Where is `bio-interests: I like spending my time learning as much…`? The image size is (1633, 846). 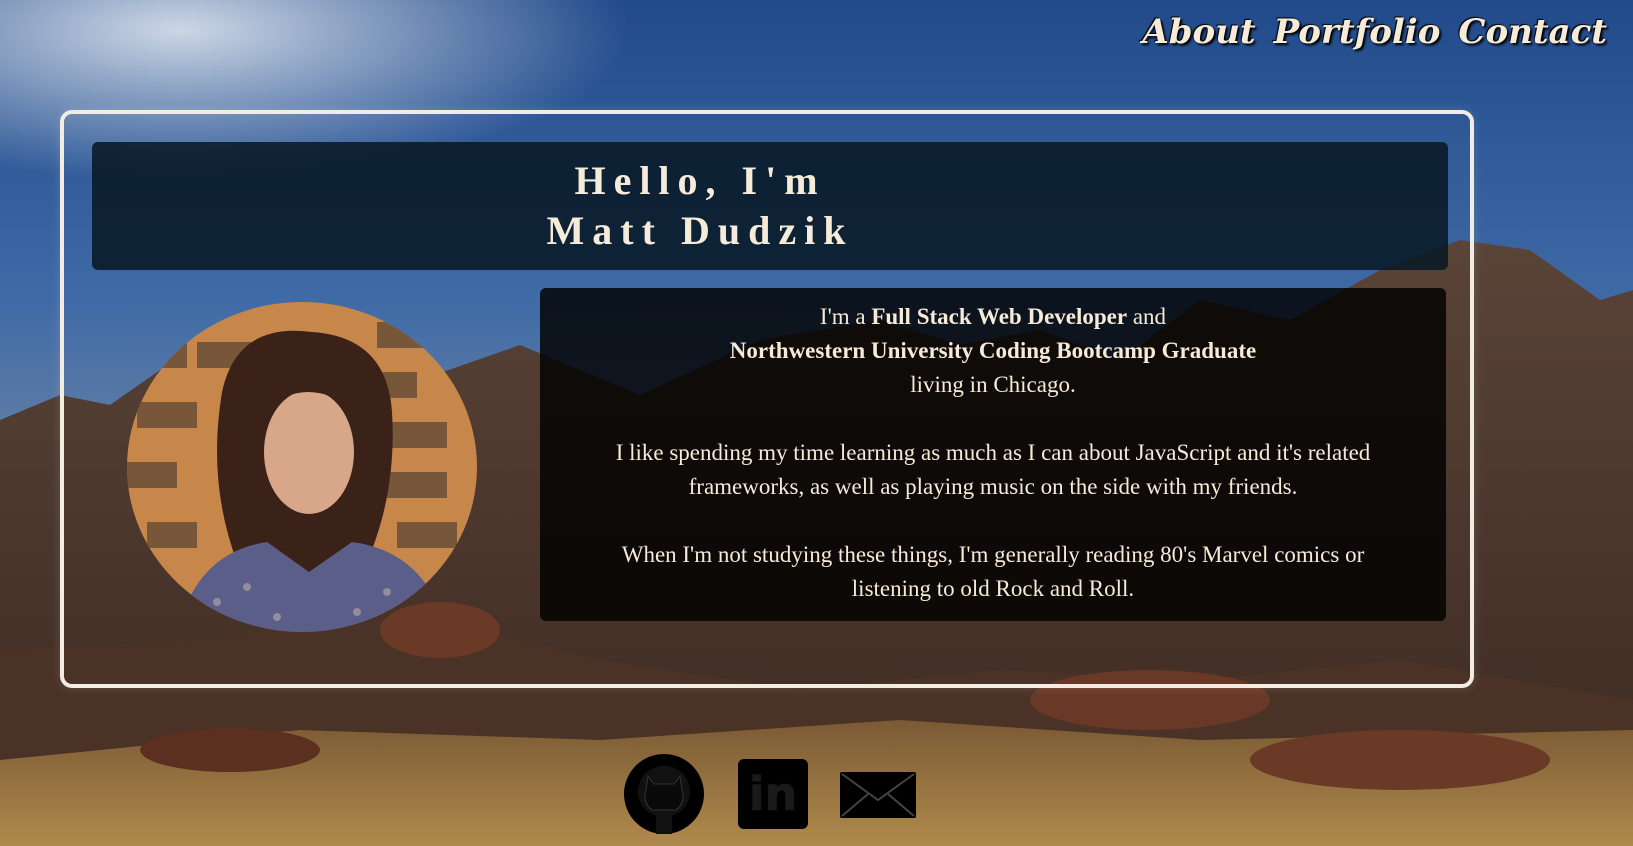
bio-interests: I like spending my time learning as much… is located at coordinates (993, 469).